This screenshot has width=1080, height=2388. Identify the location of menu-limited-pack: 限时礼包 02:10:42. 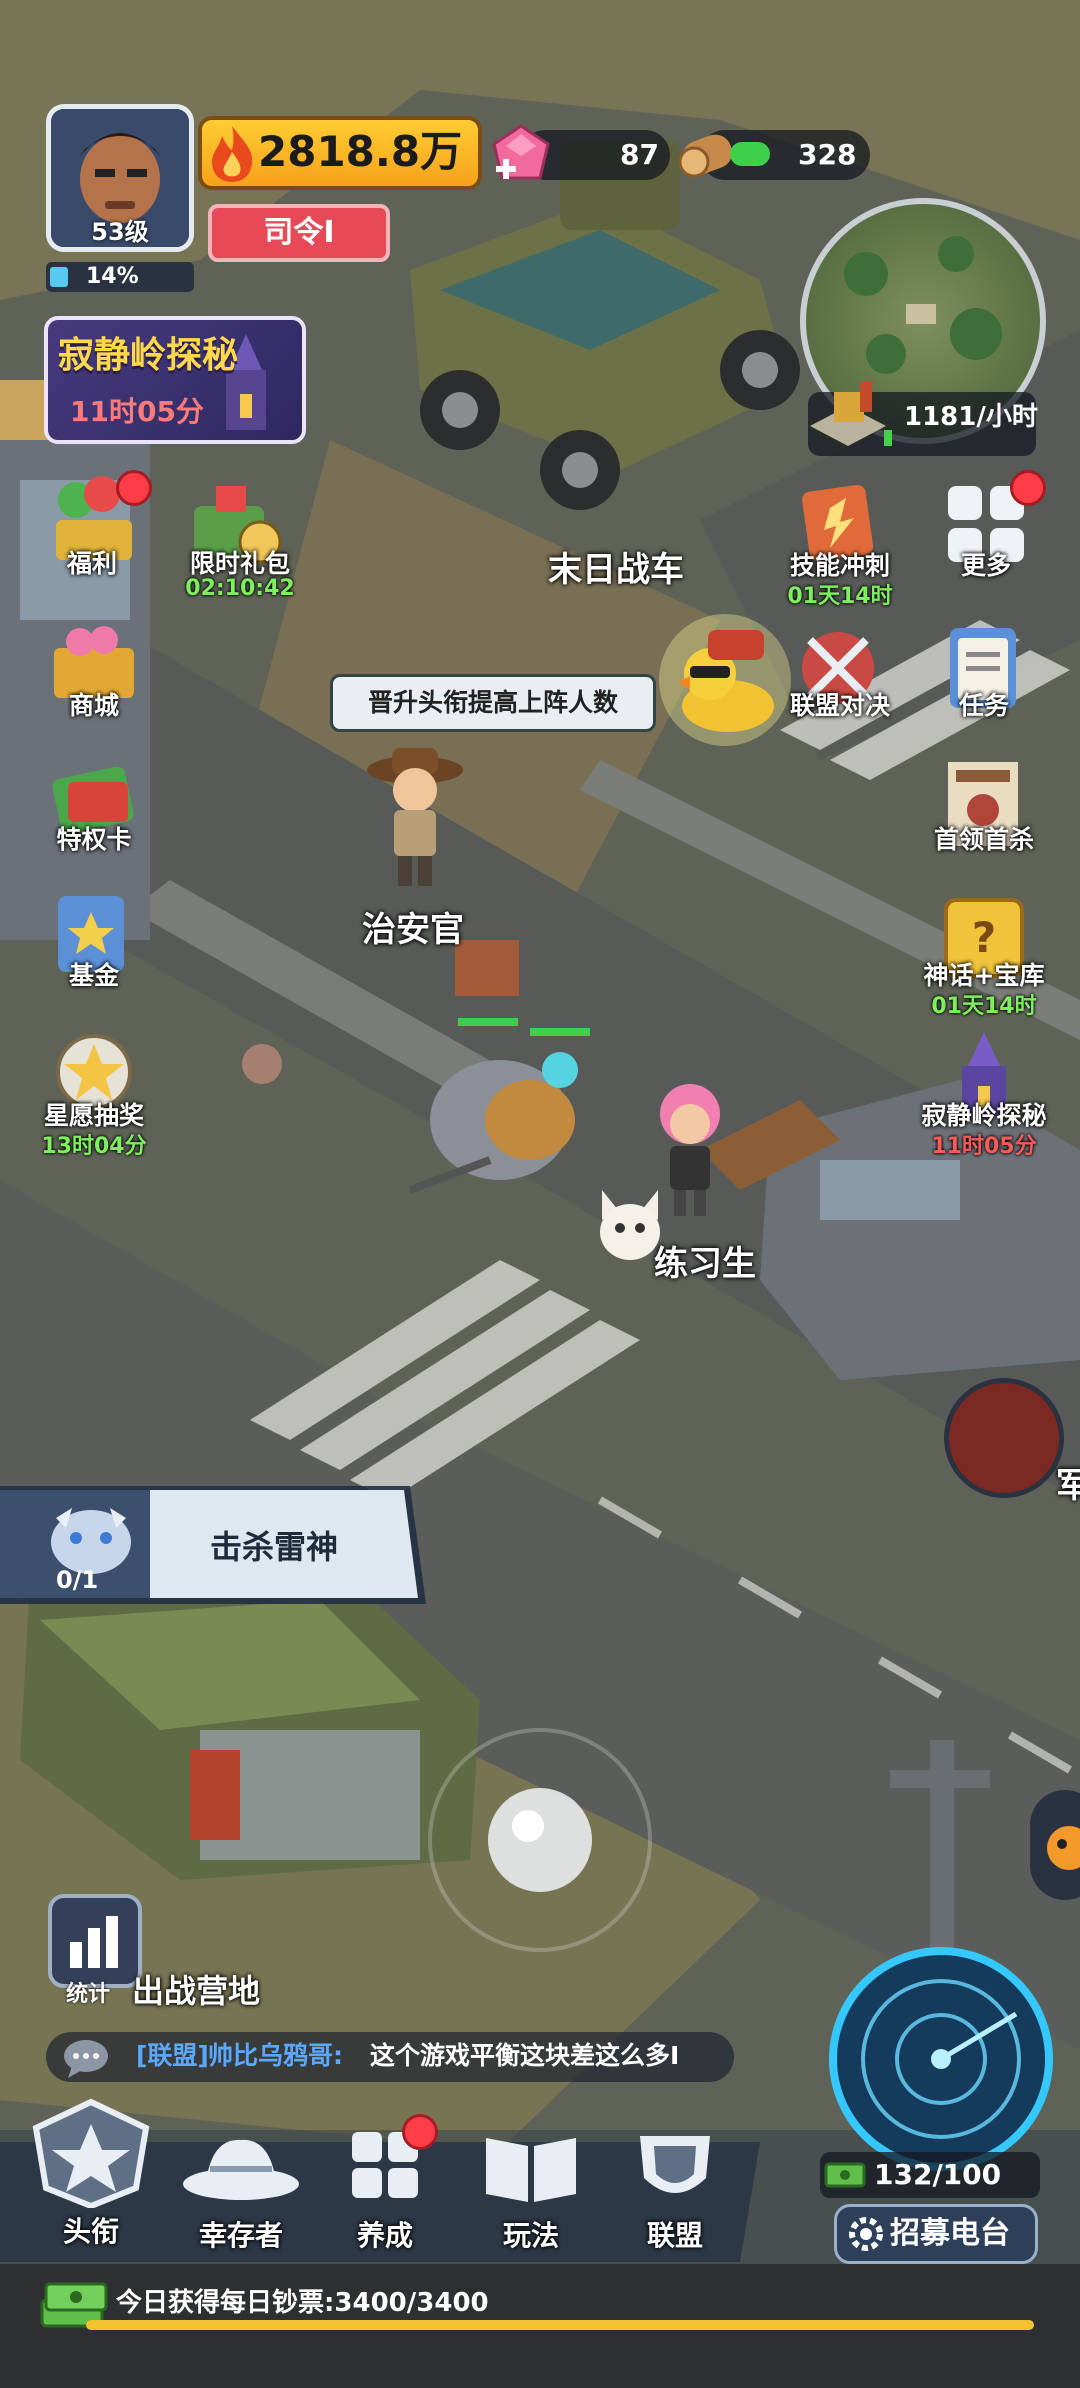
(240, 541).